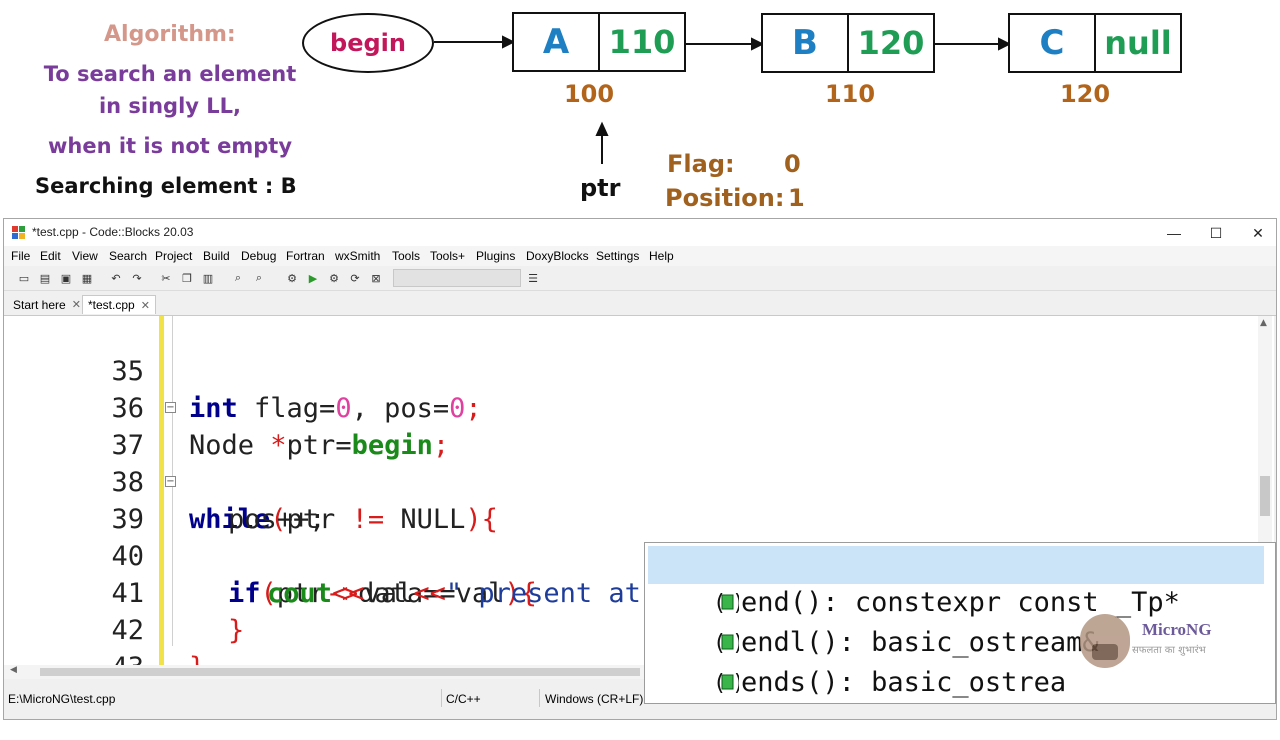  I want to click on save-icon: ▣, so click(66, 278).